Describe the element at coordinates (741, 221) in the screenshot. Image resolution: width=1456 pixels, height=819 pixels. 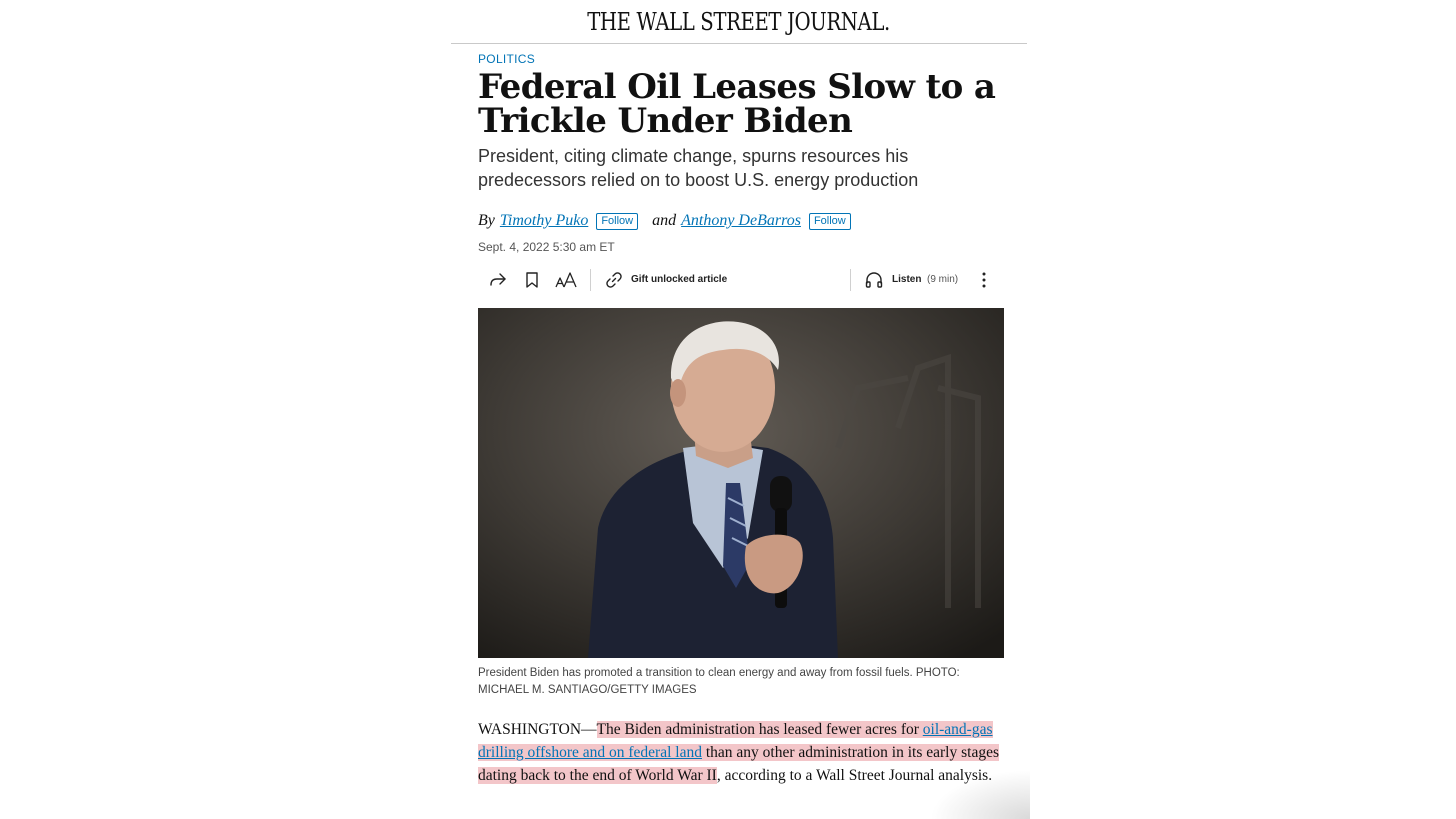
I see `author-link-2: Anthony DeBarros` at that location.